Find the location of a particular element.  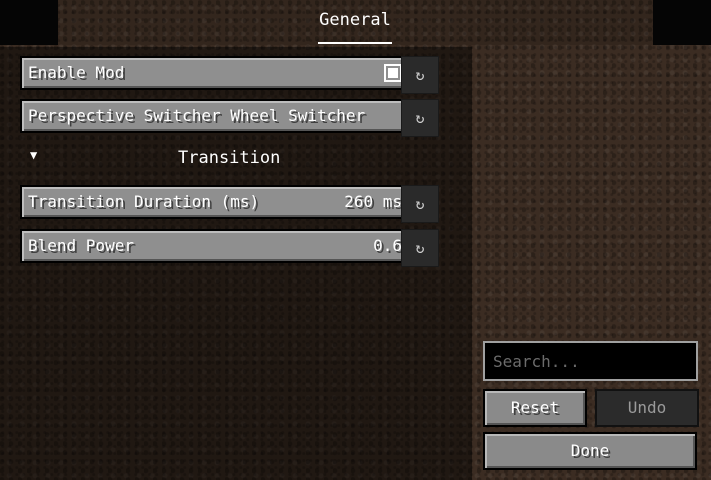

active-tab-underline is located at coordinates (355, 43).